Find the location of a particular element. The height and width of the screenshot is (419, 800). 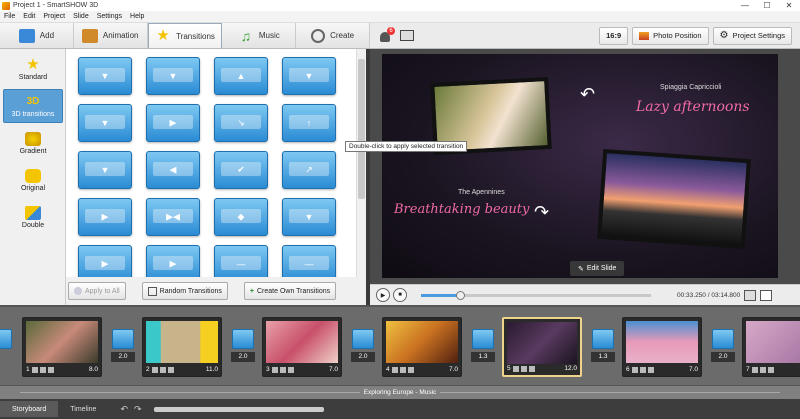

transition-tile: ↘ is located at coordinates (241, 123).